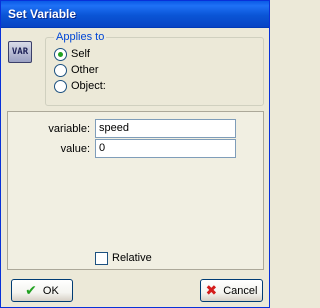 The height and width of the screenshot is (308, 320). What do you see at coordinates (20, 52) in the screenshot?
I see `var-action-icon: VAR` at bounding box center [20, 52].